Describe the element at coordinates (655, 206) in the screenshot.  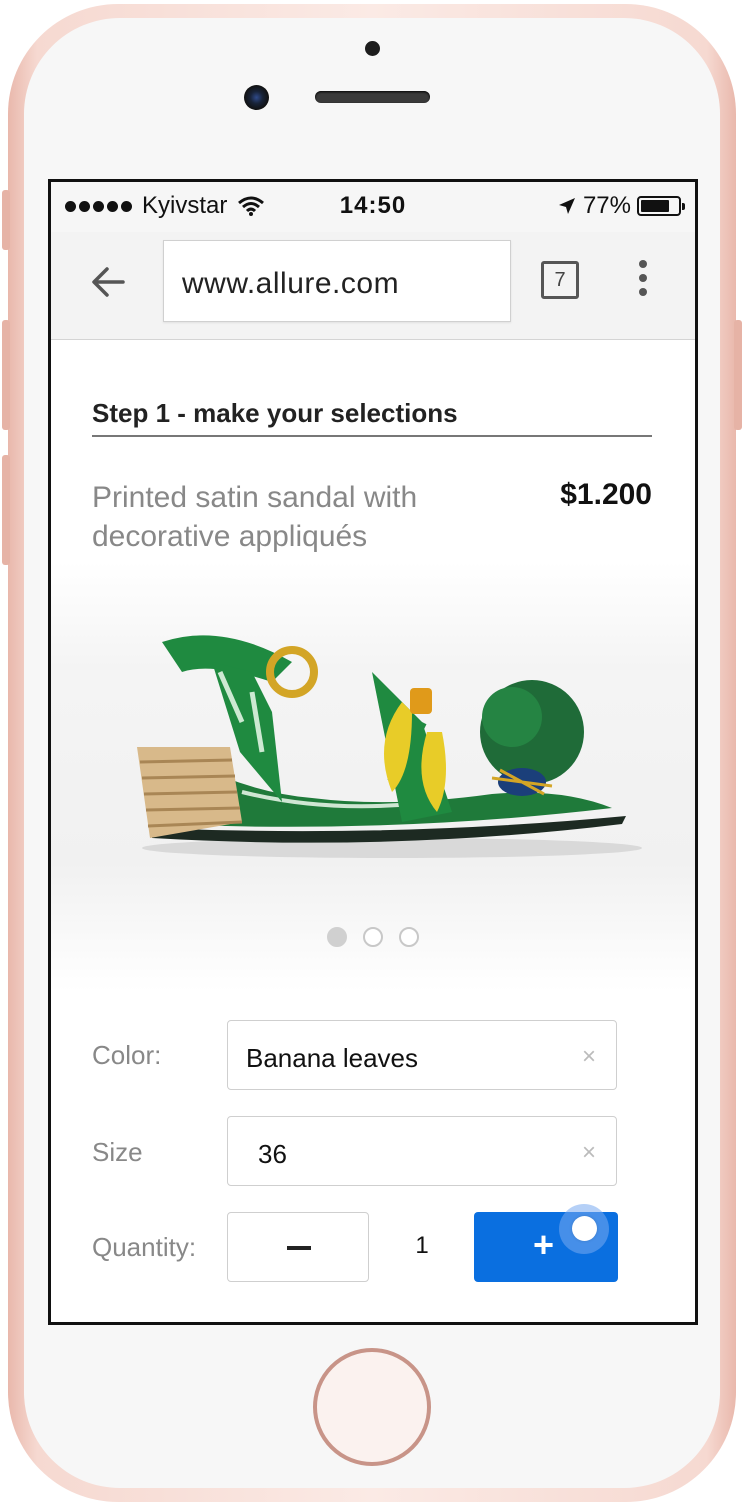
I see `battery-fill` at that location.